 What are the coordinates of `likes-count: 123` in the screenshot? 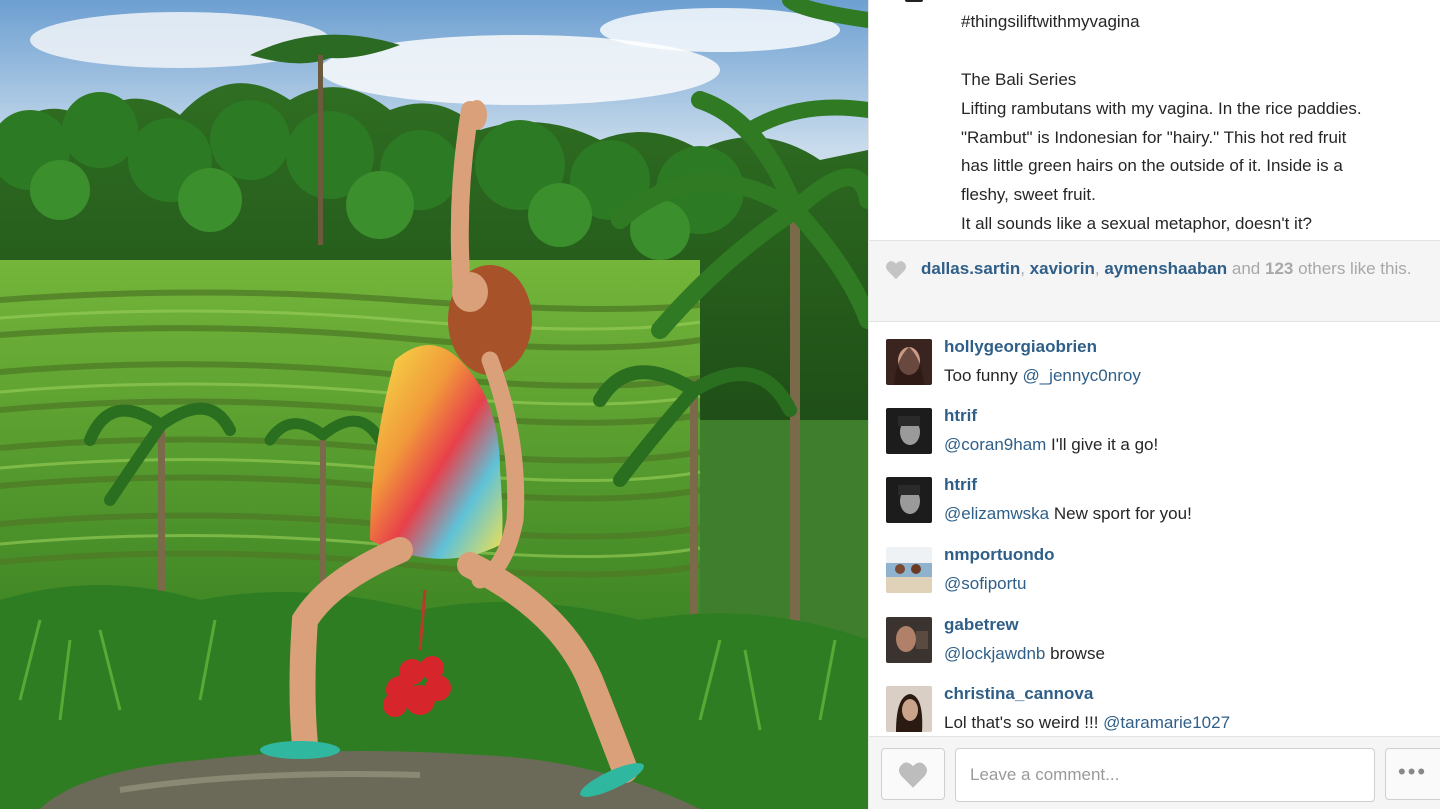 It's located at (1279, 268).